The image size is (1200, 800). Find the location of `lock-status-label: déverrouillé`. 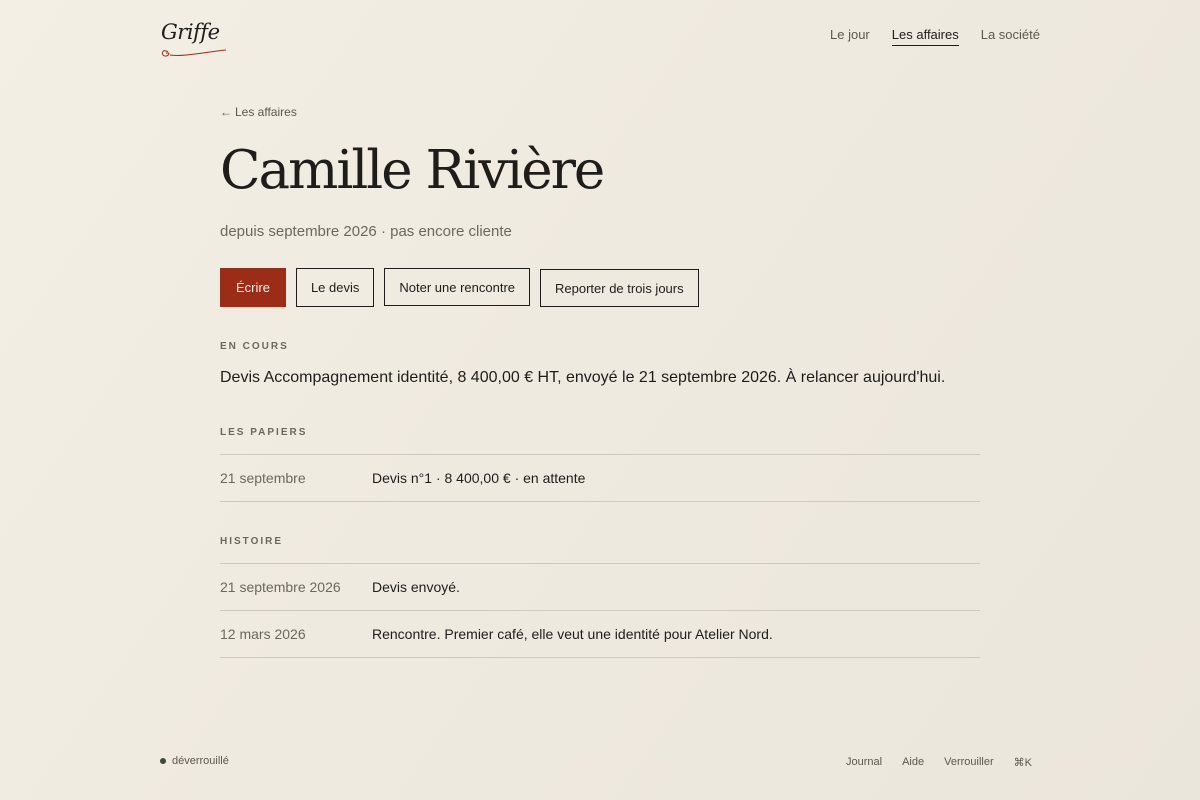

lock-status-label: déverrouillé is located at coordinates (200, 761).